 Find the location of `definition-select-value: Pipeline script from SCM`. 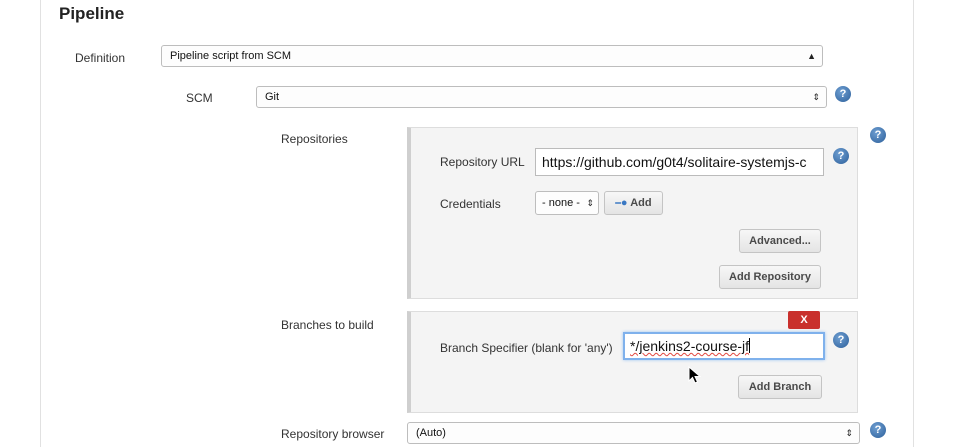

definition-select-value: Pipeline script from SCM is located at coordinates (231, 56).